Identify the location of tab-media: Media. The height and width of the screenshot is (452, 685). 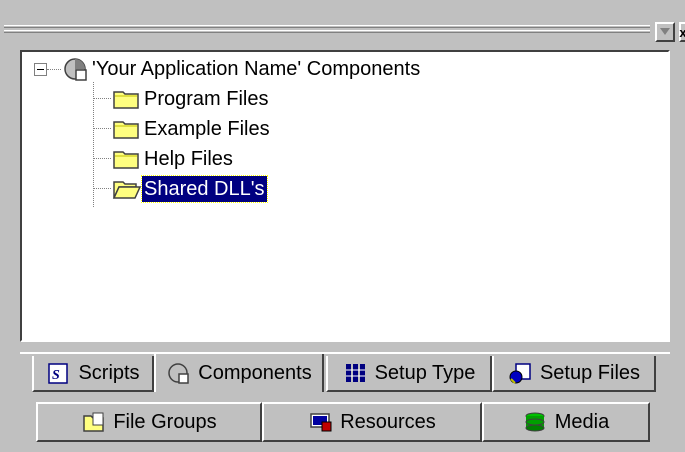
(566, 422).